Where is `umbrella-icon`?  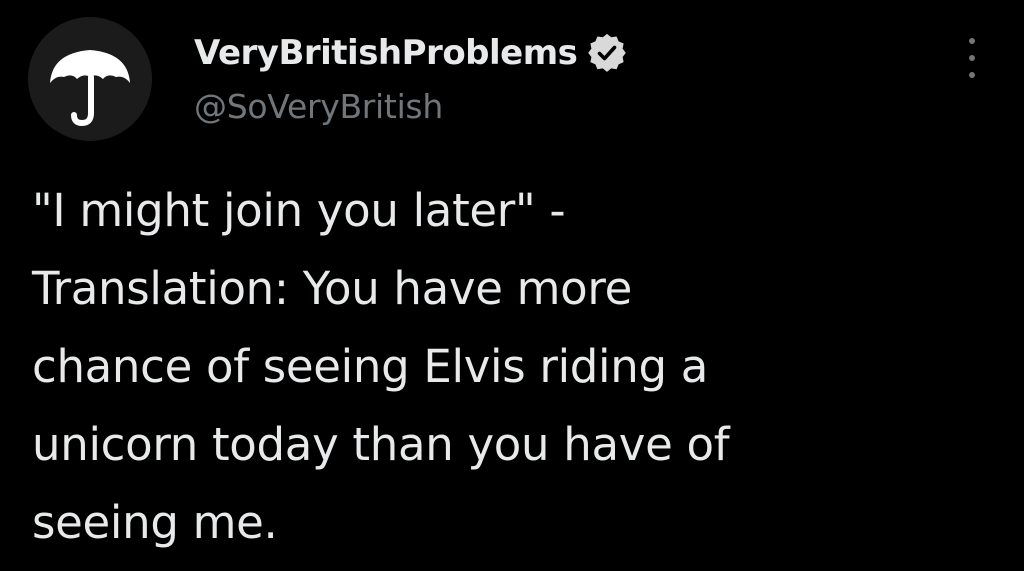
umbrella-icon is located at coordinates (90, 79).